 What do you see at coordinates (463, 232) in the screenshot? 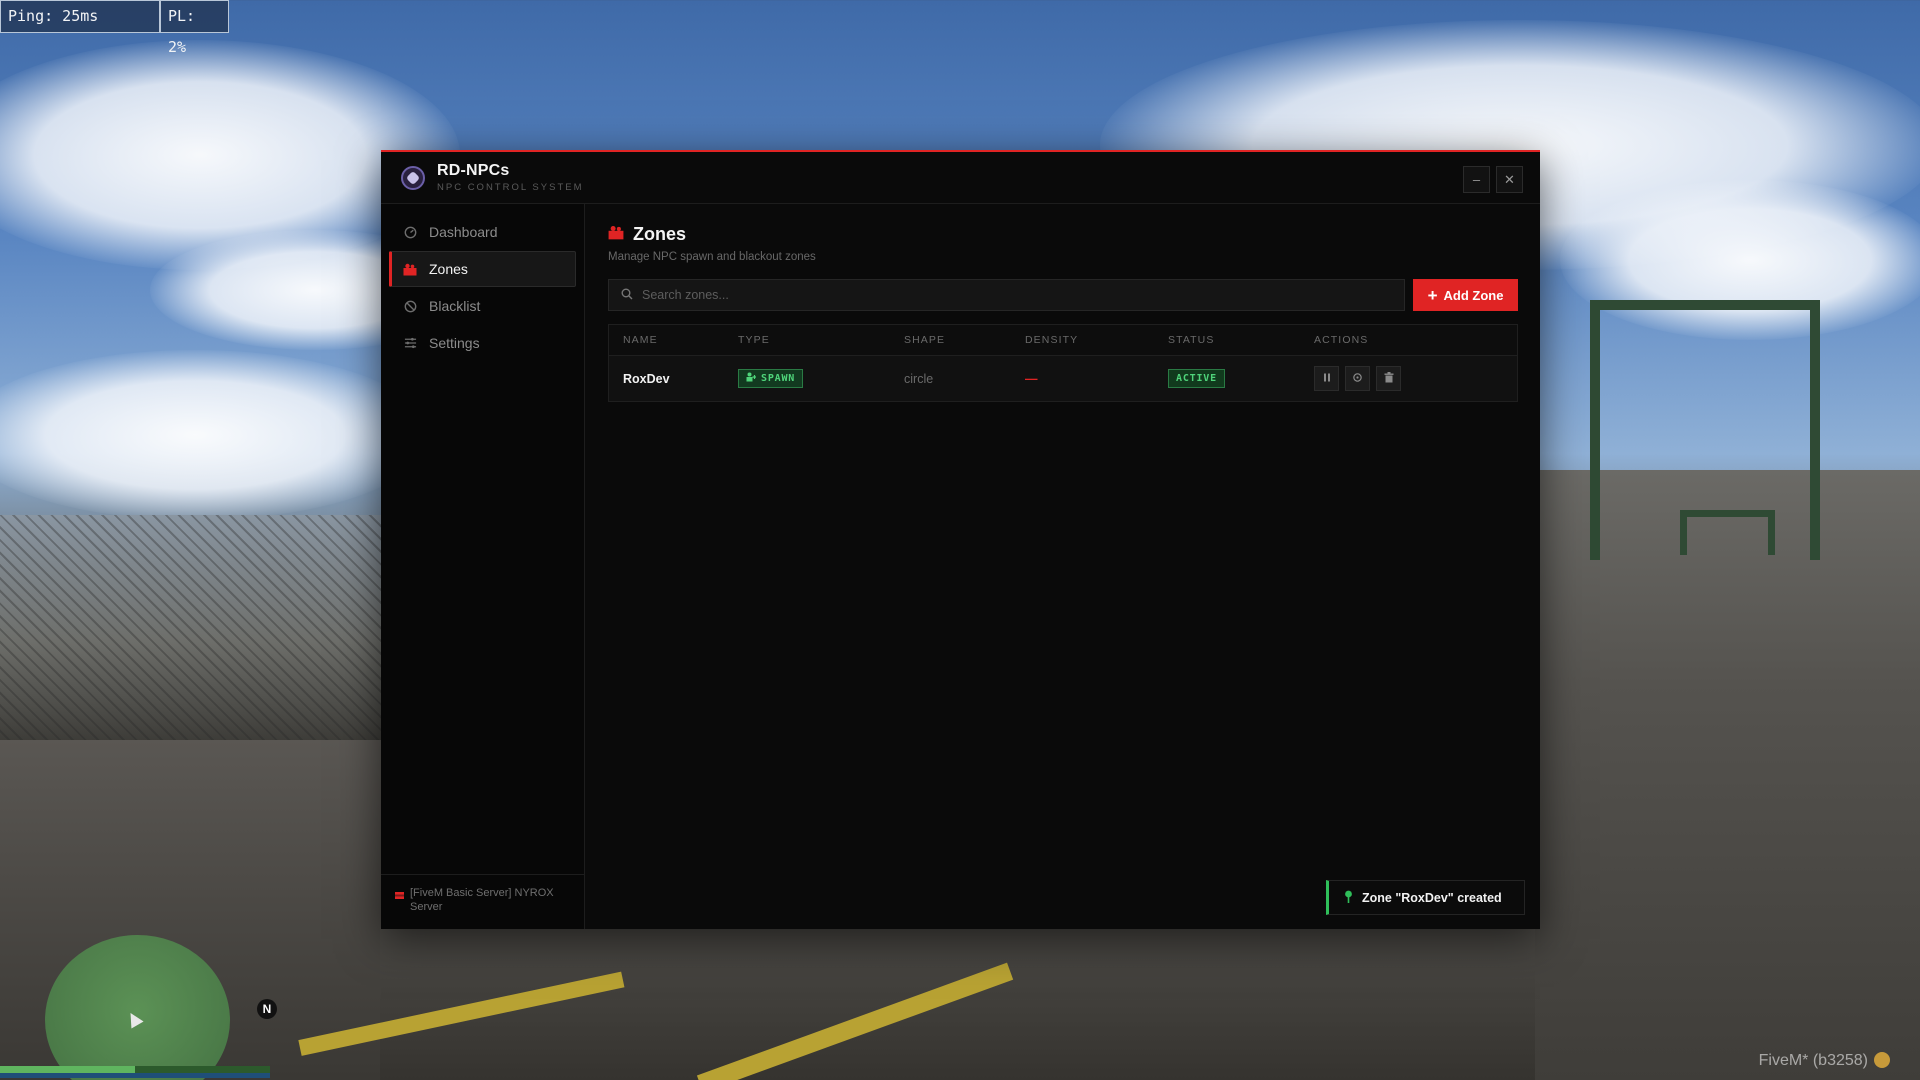
I see `sidebar-item-label: Dashboard` at bounding box center [463, 232].